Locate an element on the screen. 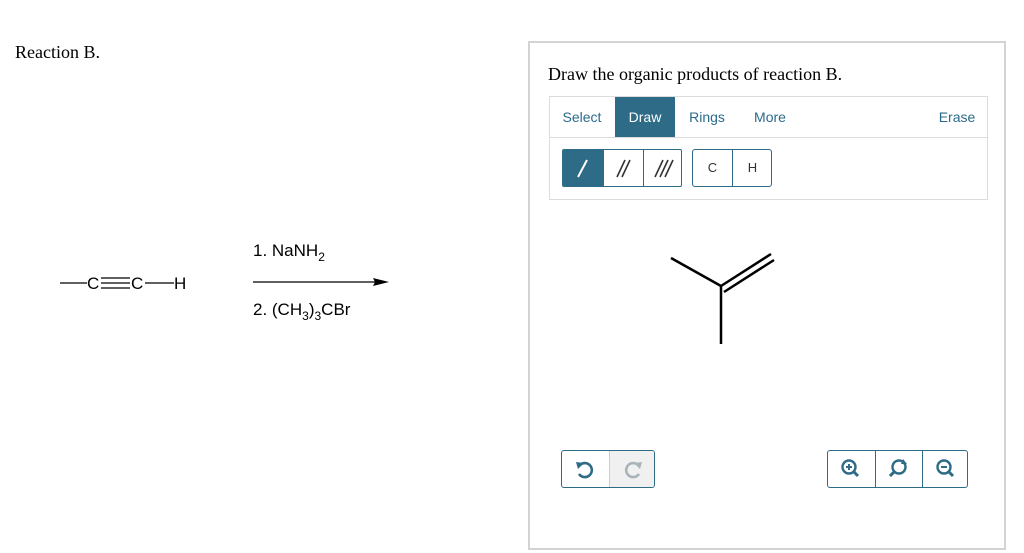  bond-tool-group is located at coordinates (622, 168).